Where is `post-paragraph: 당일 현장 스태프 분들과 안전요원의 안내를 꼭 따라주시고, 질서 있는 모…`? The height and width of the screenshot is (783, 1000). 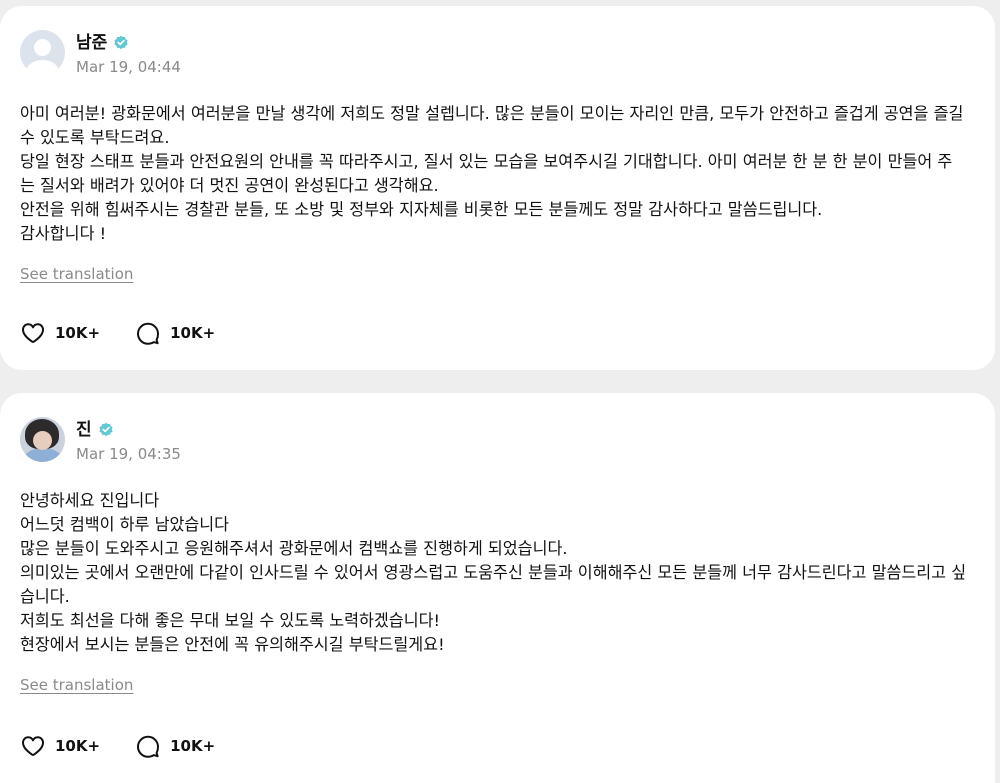
post-paragraph: 당일 현장 스태프 분들과 안전요원의 안내를 꼭 따라주시고, 질서 있는 모… is located at coordinates (486, 173).